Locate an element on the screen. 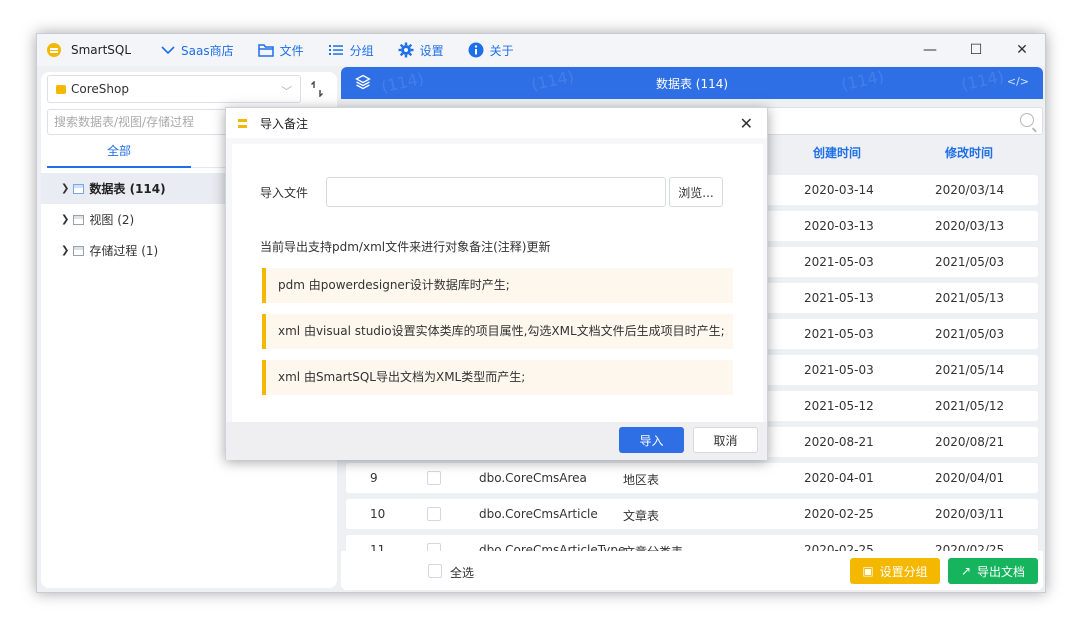  gear-icon is located at coordinates (406, 50).